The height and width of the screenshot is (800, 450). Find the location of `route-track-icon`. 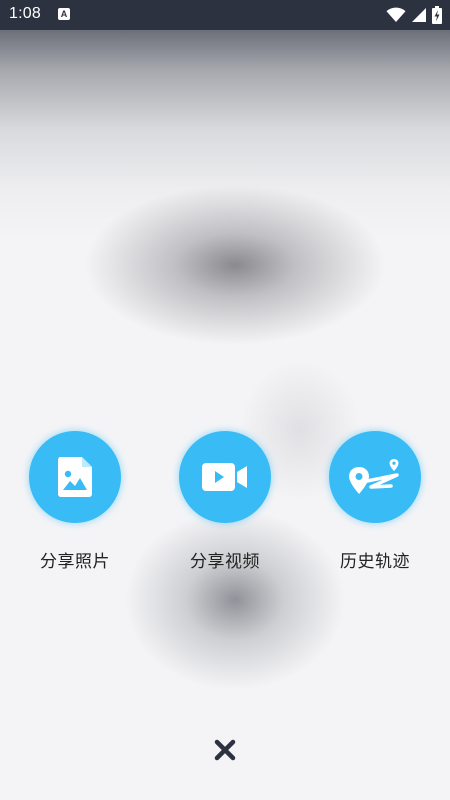

route-track-icon is located at coordinates (374, 476).